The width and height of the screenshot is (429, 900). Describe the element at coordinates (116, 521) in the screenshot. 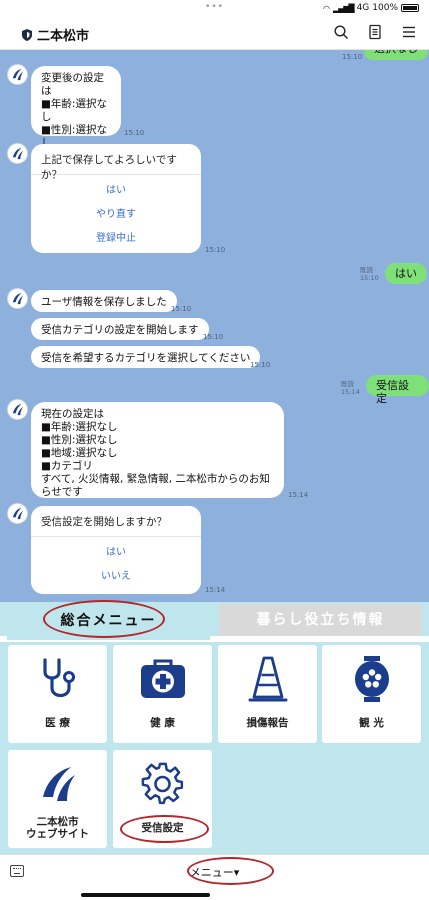

I see `card-question: 受信設定を開始しますか？` at that location.